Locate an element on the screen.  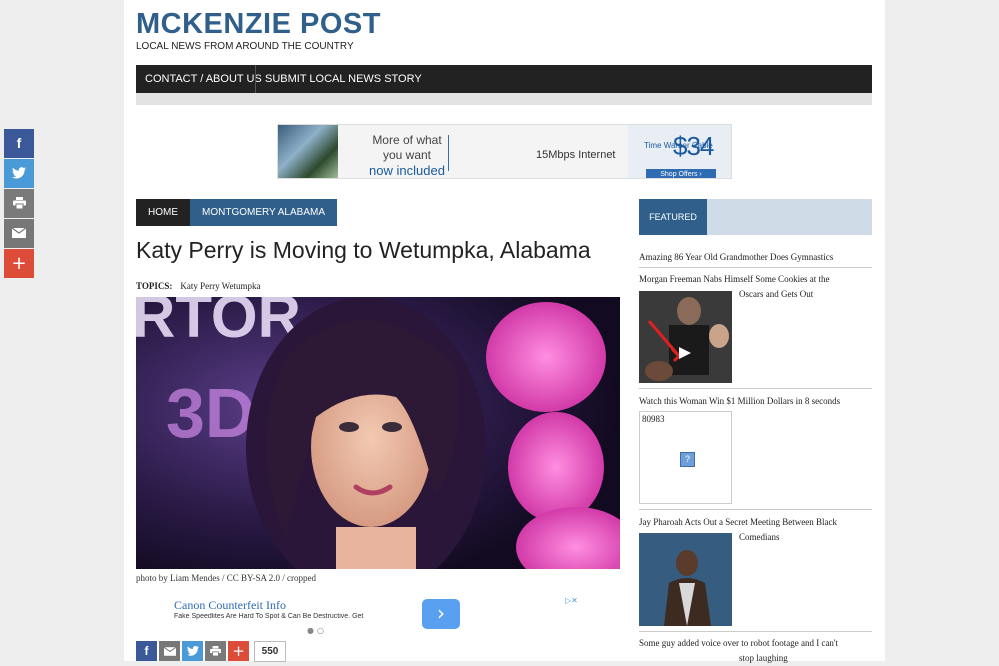
native-ad-arrow-button: › is located at coordinates (441, 614).